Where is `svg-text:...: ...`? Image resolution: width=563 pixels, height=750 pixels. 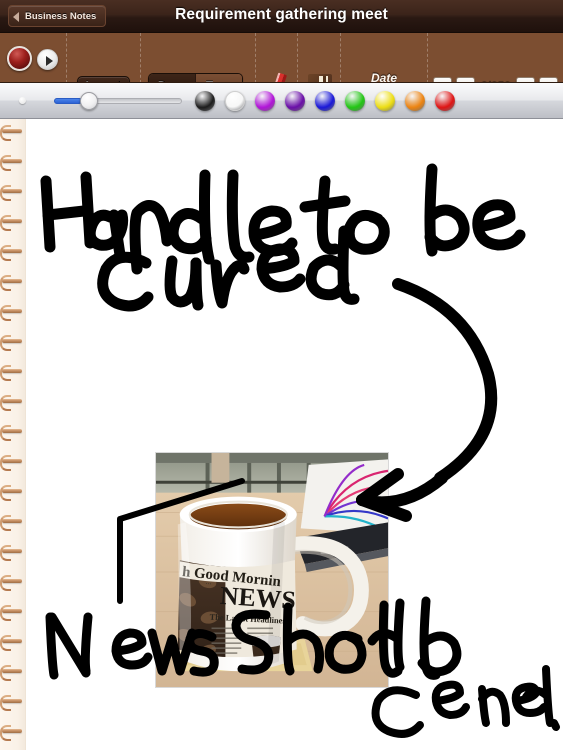
svg-text:...: ... is located at coordinates (208, 581).